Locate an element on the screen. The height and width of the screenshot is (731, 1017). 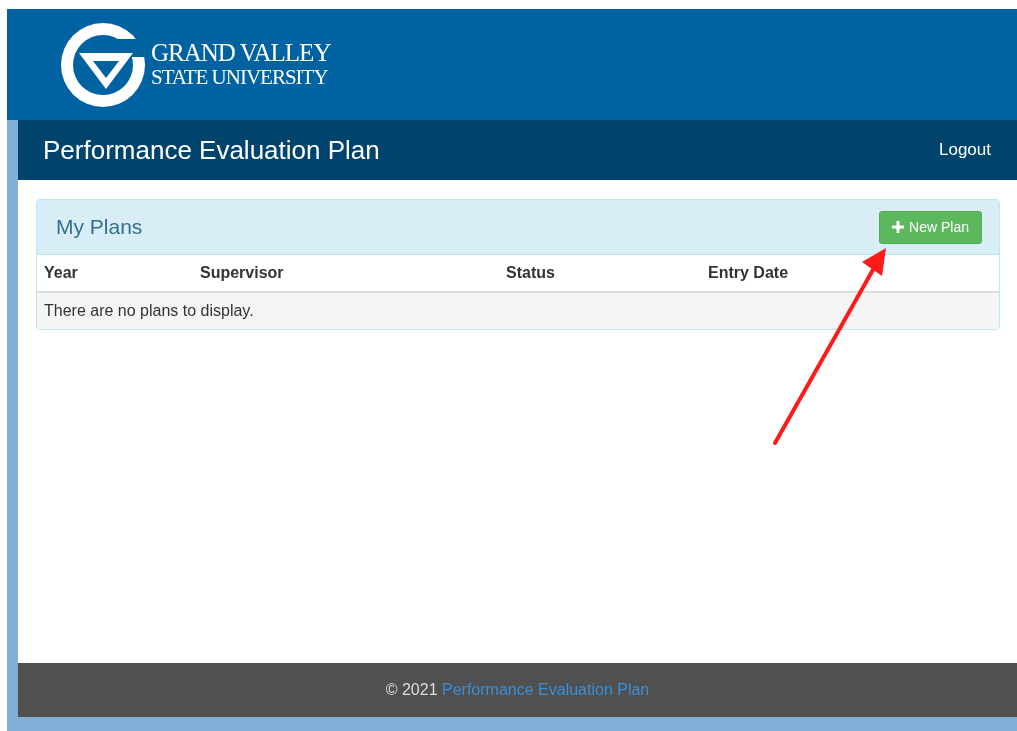
copyright-text: © 2021 Performance Evaluation Plan is located at coordinates (517, 690).